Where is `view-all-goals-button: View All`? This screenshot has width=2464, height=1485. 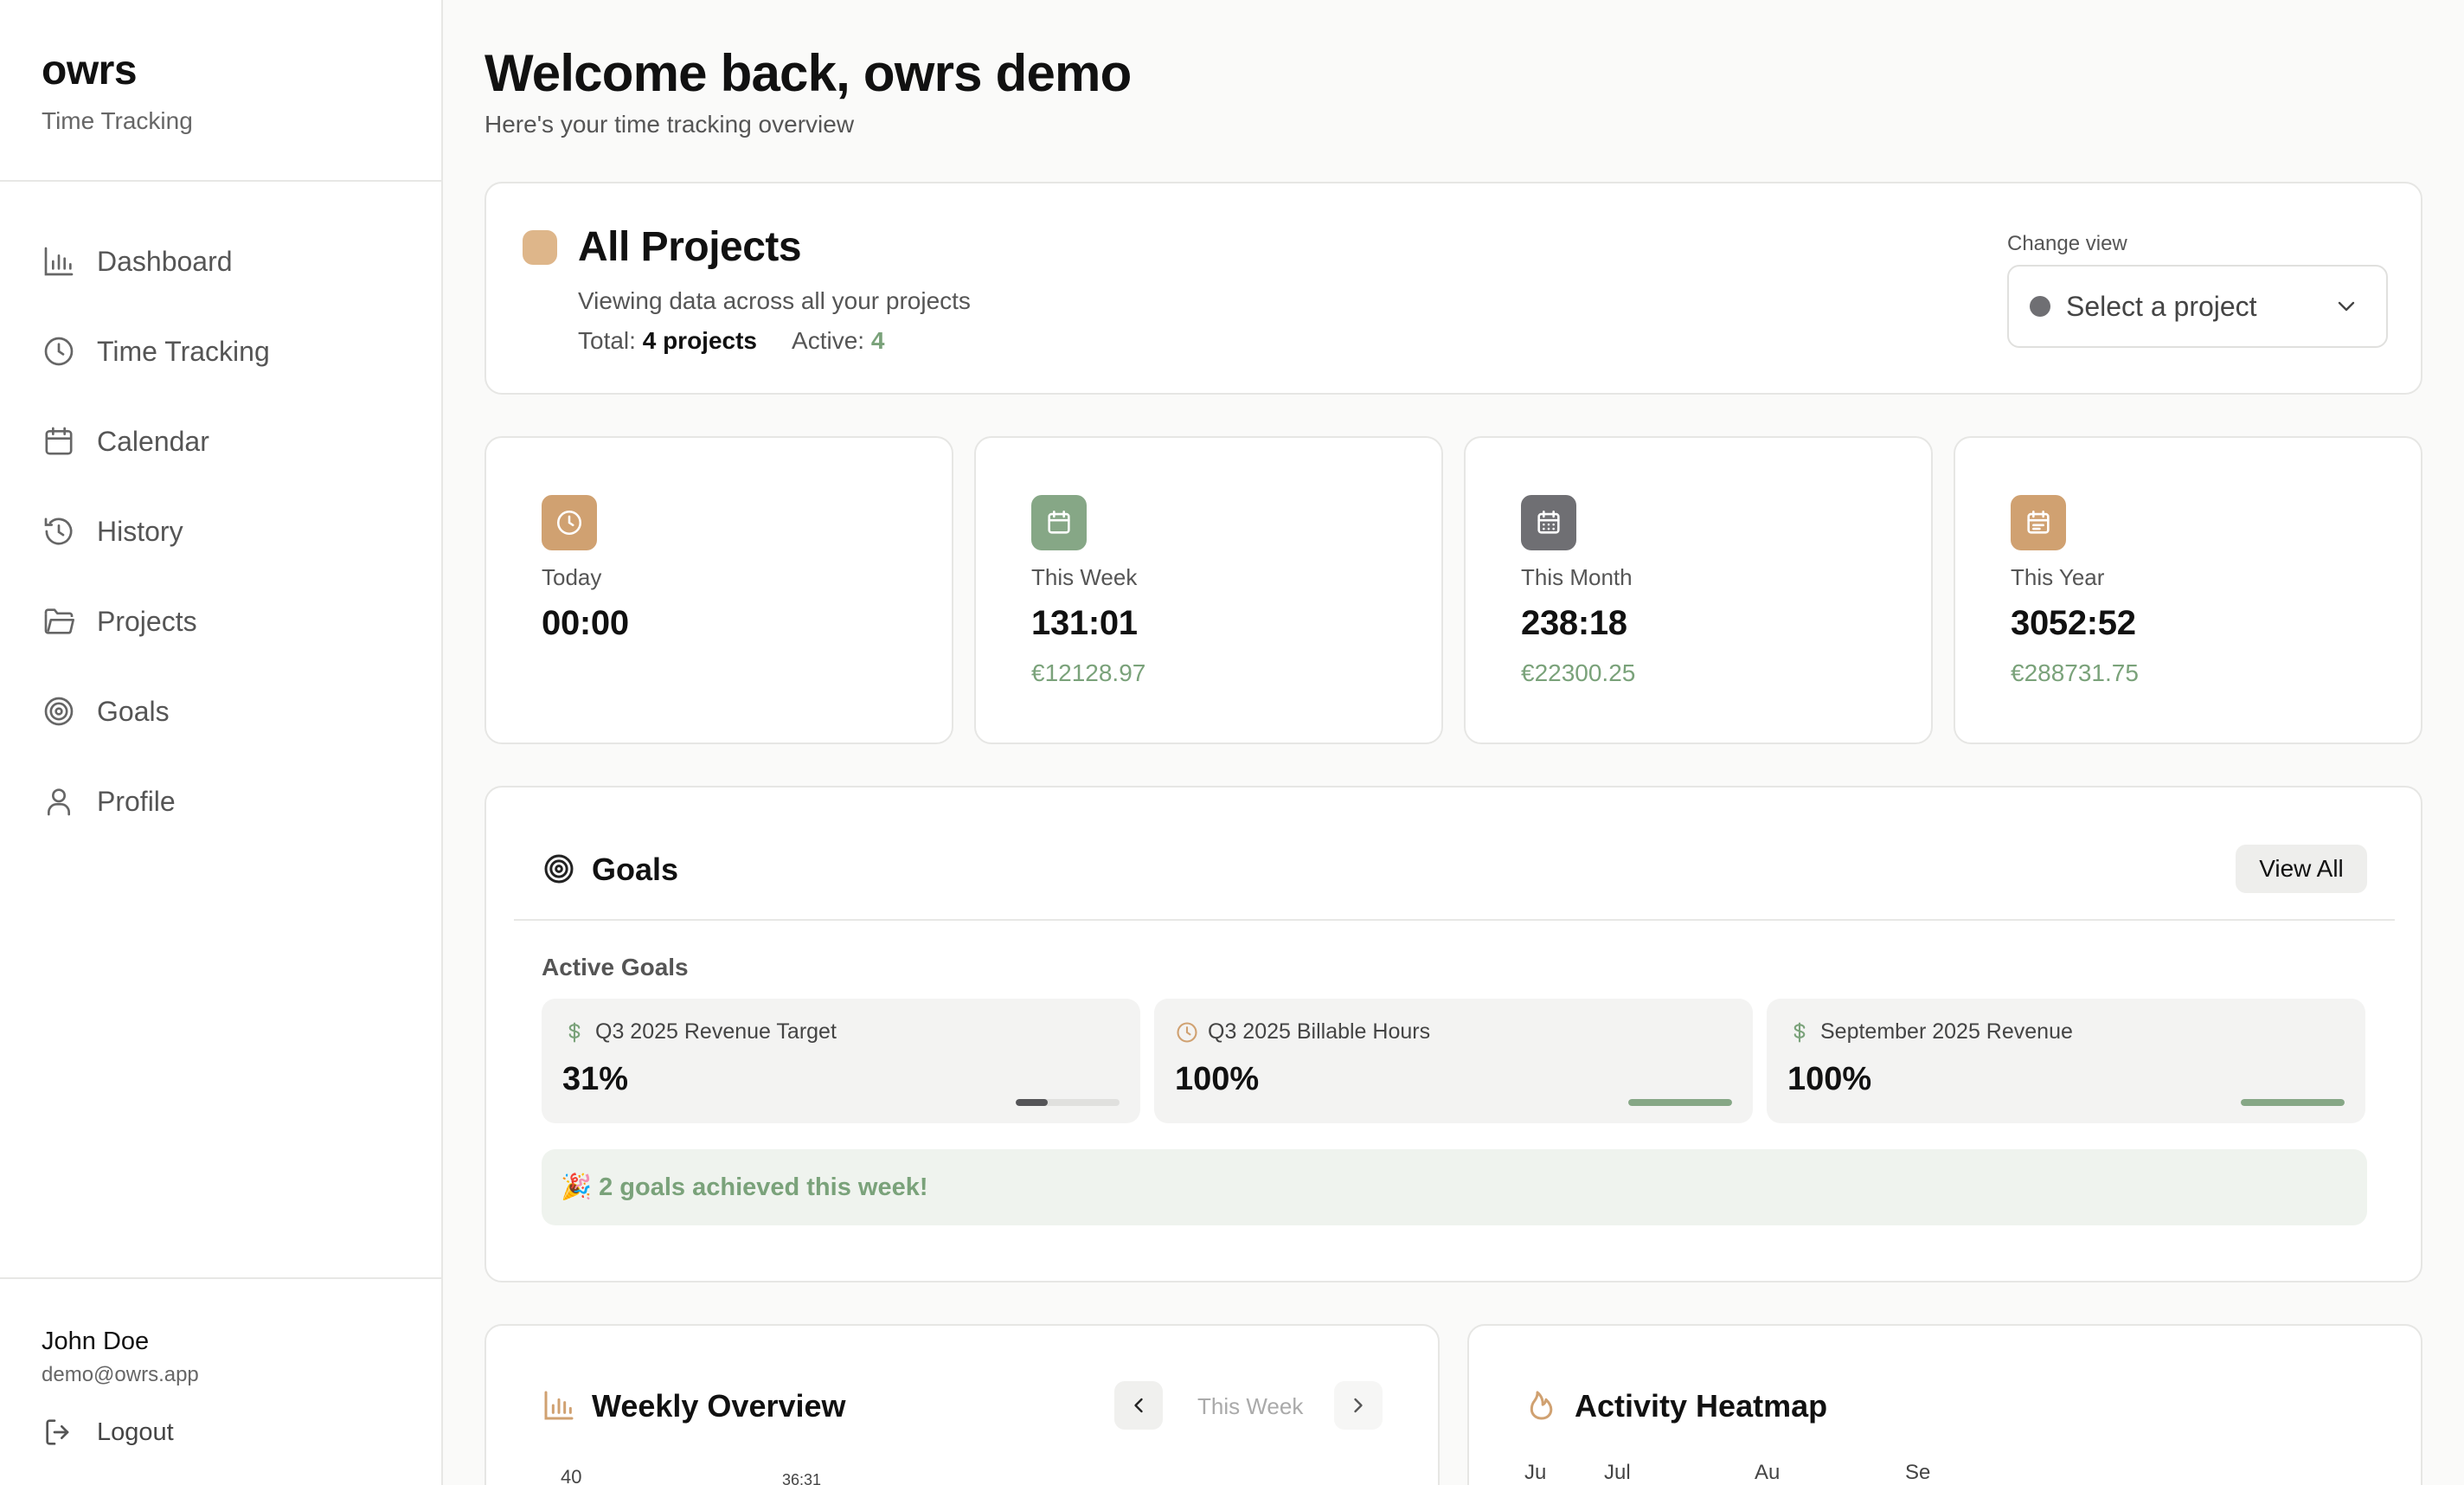
view-all-goals-button: View All is located at coordinates (2301, 869).